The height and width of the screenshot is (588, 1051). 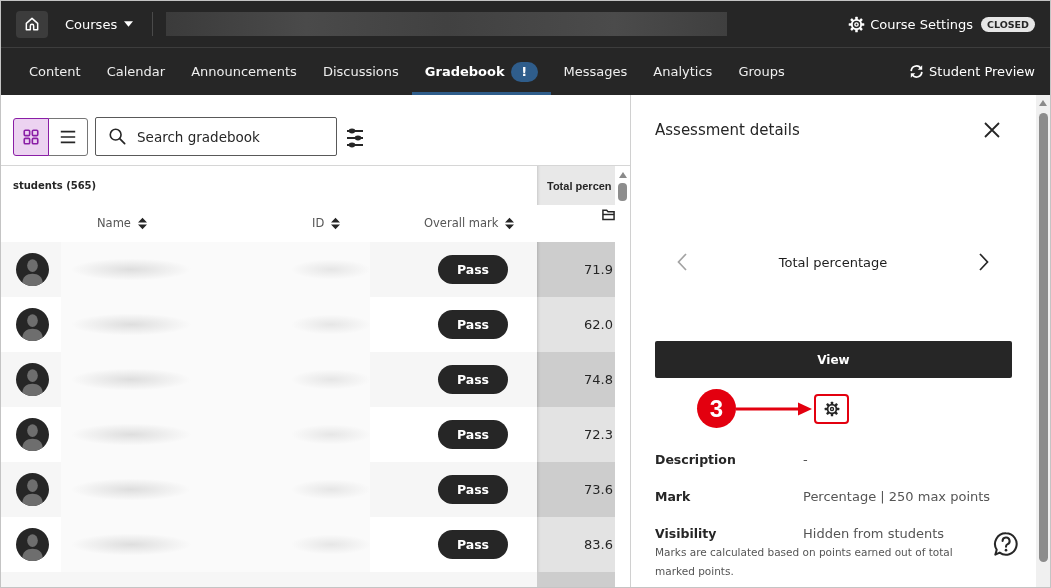 What do you see at coordinates (727, 130) in the screenshot?
I see `panel-title: Assessment details` at bounding box center [727, 130].